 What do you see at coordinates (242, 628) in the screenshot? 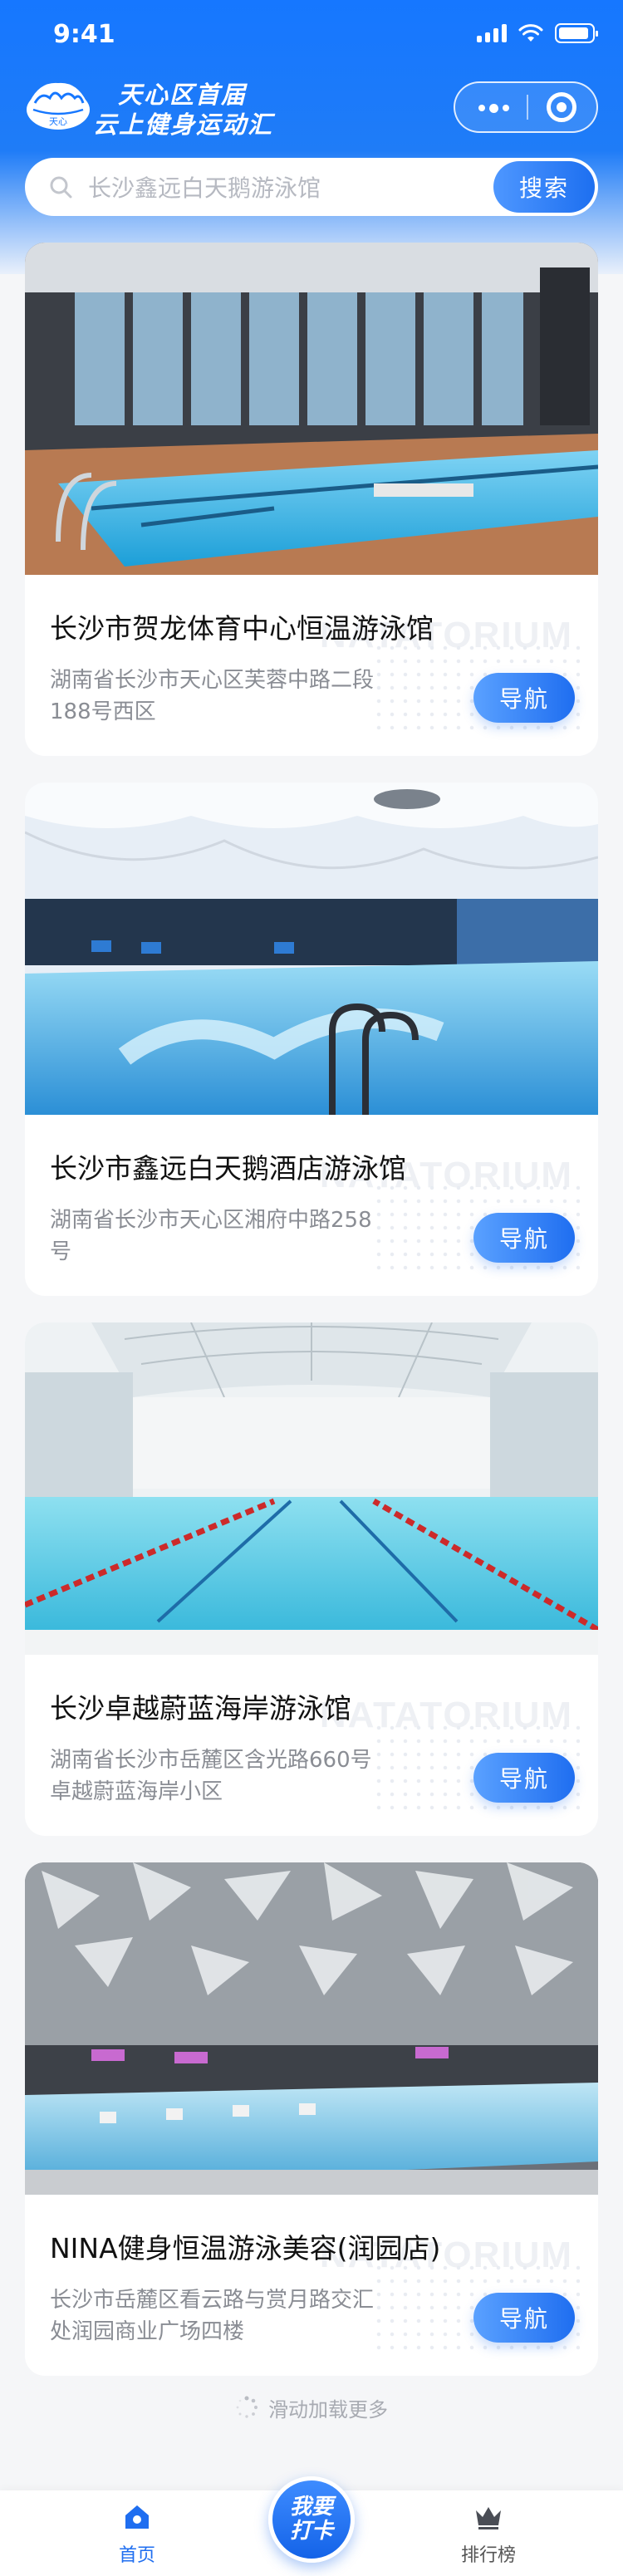
I see `venue-name: 长沙市贺龙体育中心恒温游泳馆` at bounding box center [242, 628].